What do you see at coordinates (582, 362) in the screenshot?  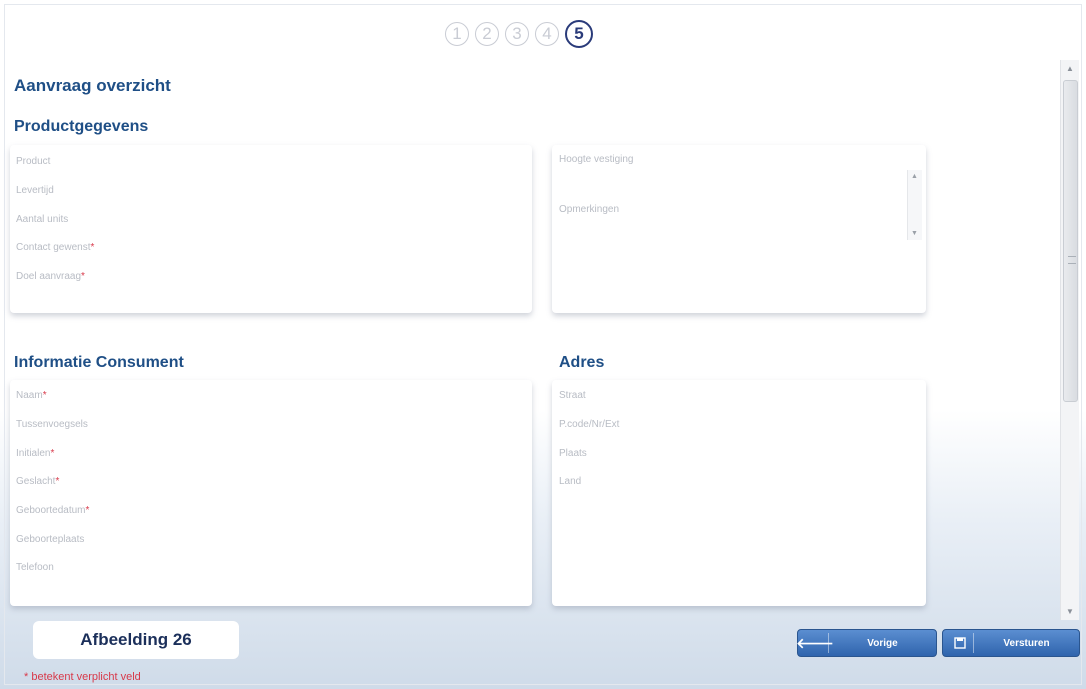 I see `address-section-title: Adres` at bounding box center [582, 362].